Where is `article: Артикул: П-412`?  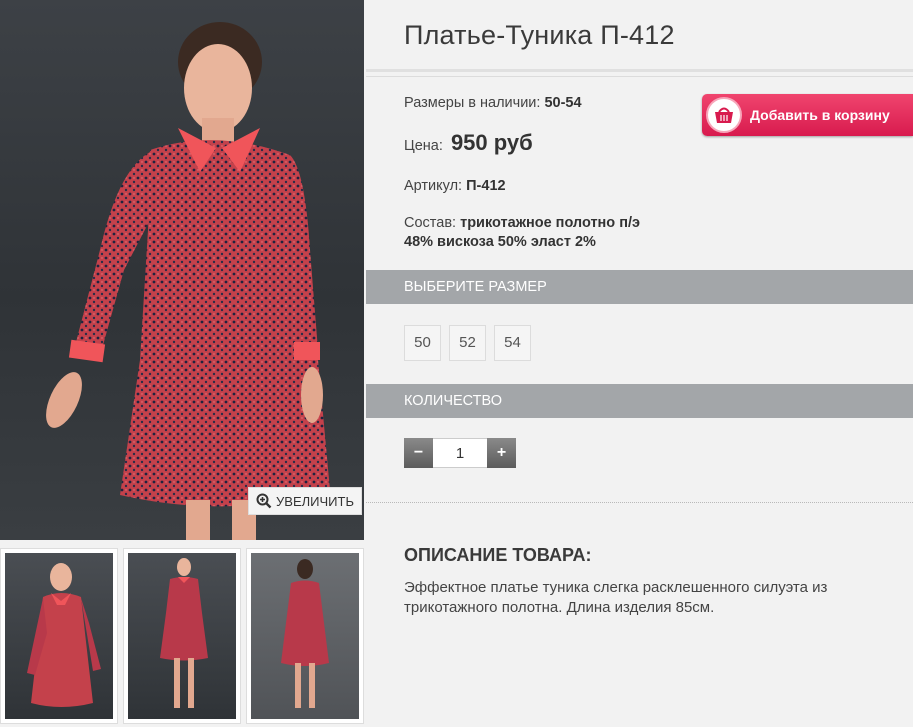
article: Артикул: П-412 is located at coordinates (455, 186).